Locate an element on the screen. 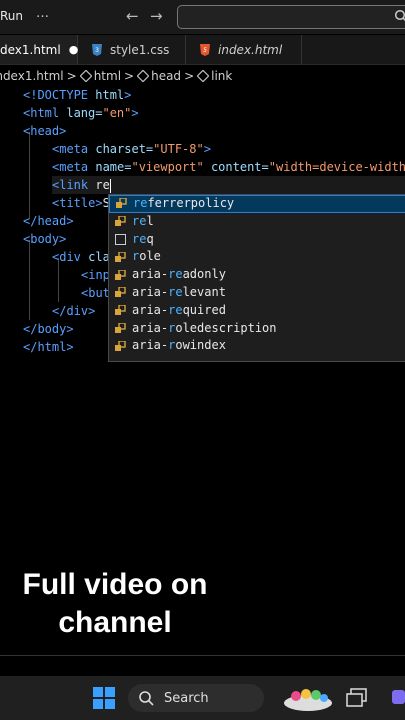 The width and height of the screenshot is (405, 720). code-line: </head> is located at coordinates (48, 221).